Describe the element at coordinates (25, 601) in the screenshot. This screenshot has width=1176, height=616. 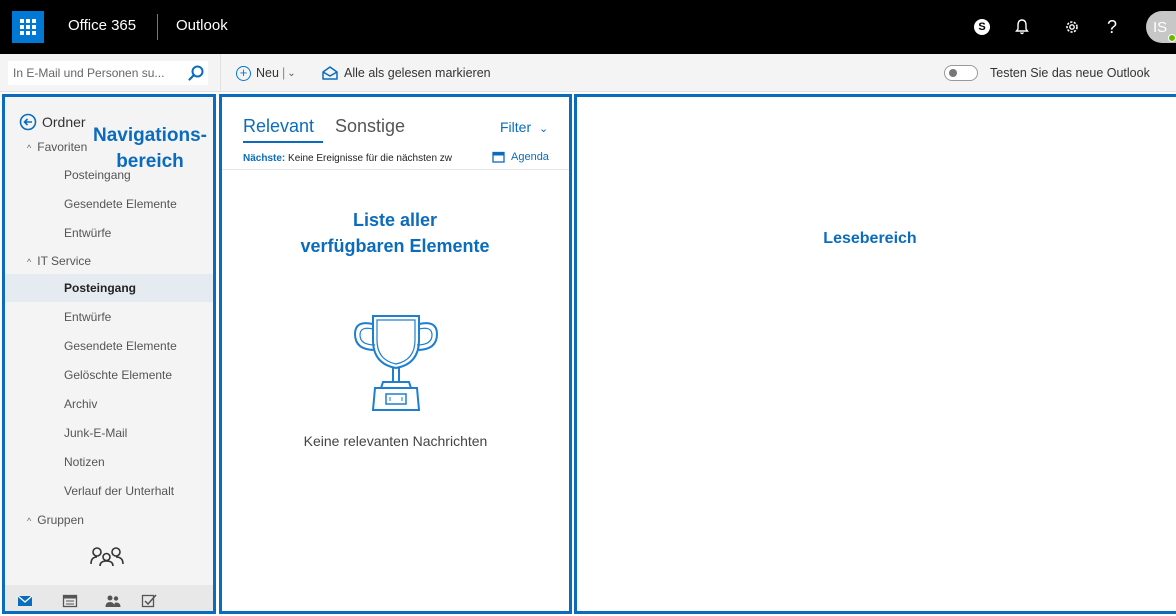
I see `mail-icon` at that location.